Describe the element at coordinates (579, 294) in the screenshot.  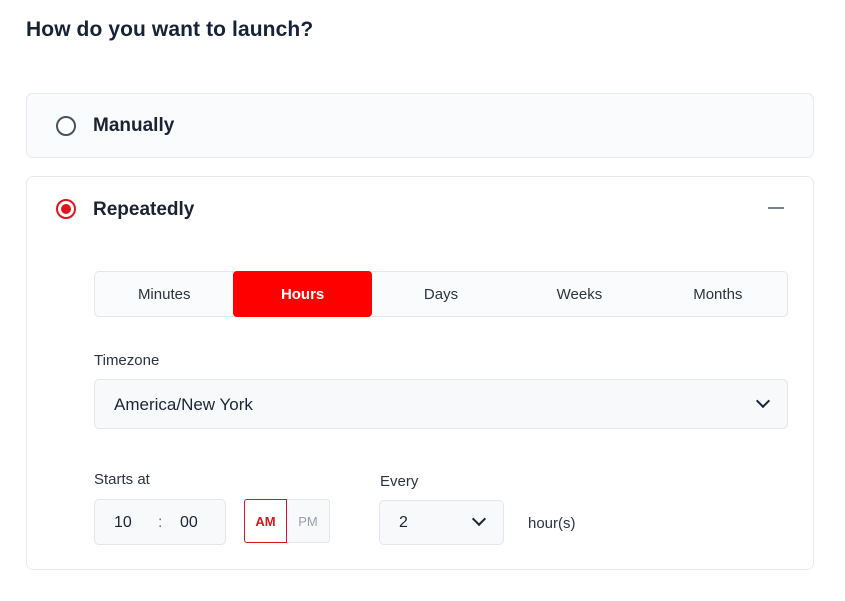
I see `tab-weeks: Weeks` at that location.